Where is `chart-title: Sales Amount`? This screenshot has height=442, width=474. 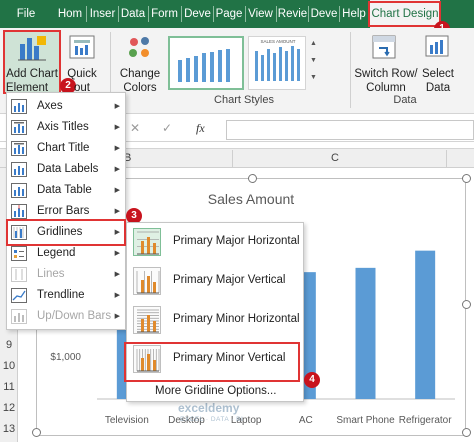 chart-title: Sales Amount is located at coordinates (251, 199).